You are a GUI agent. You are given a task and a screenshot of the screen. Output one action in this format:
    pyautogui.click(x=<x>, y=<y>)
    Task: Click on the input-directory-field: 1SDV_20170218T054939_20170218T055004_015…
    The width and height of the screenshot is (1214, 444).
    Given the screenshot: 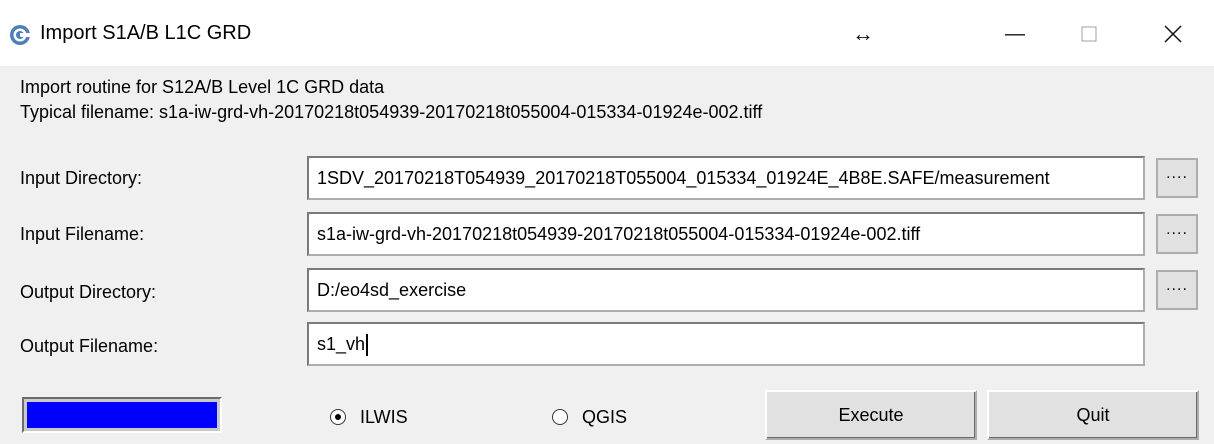 What is the action you would take?
    pyautogui.click(x=726, y=178)
    